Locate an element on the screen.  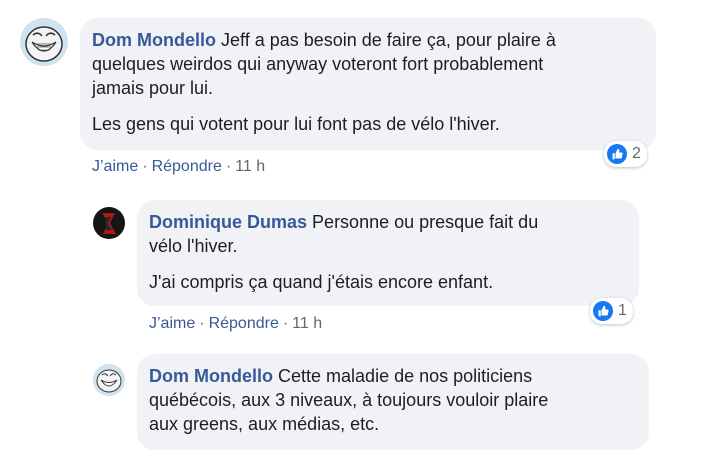
reaction-count: 2 is located at coordinates (636, 153).